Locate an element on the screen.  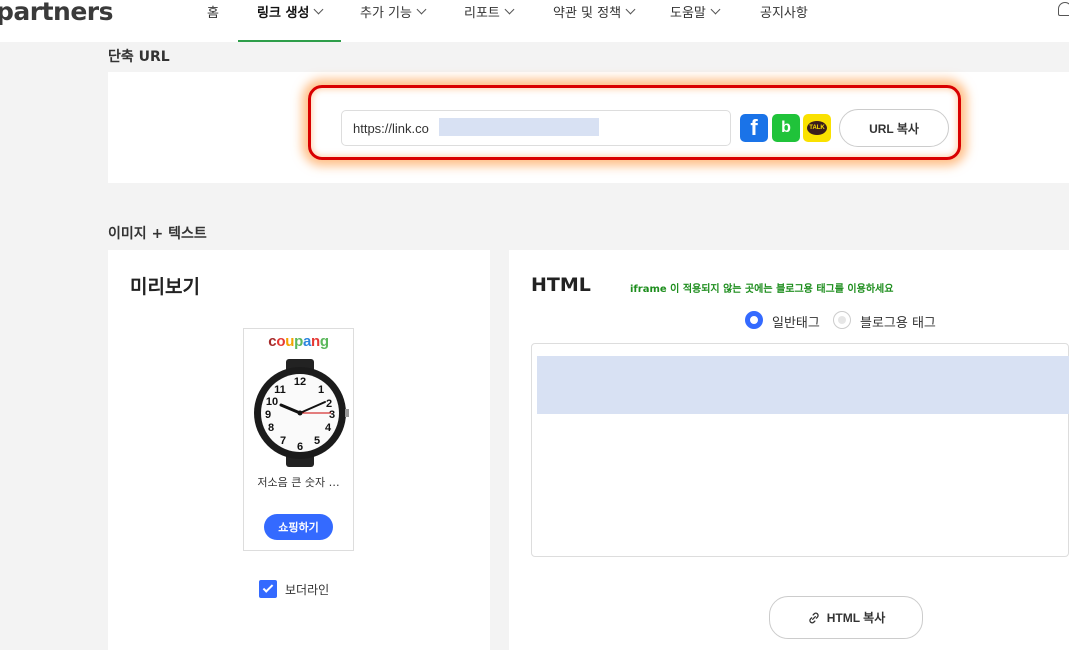
kakaotalk-icon: TALK is located at coordinates (817, 128).